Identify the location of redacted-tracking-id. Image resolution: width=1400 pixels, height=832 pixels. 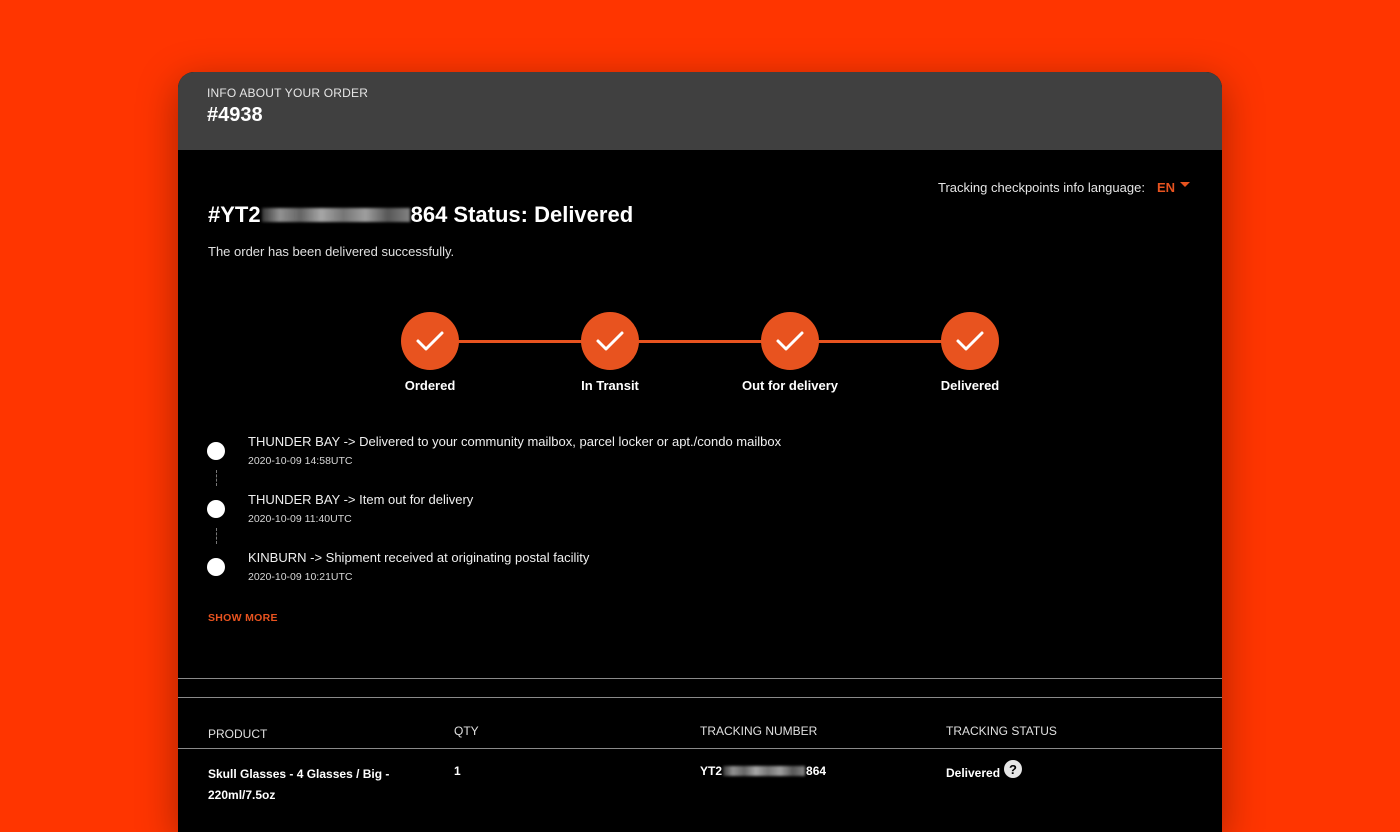
(335, 215).